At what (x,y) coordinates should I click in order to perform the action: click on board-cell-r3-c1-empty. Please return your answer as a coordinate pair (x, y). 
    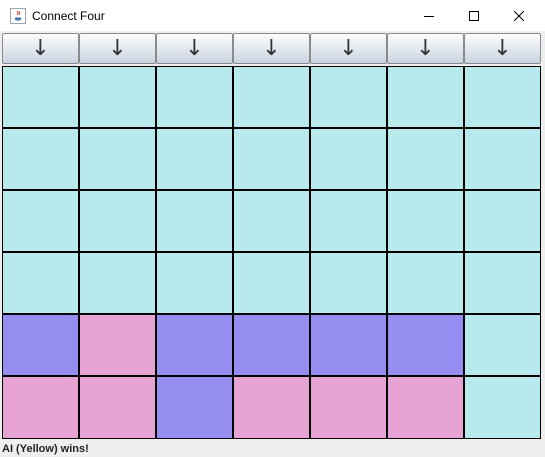
    Looking at the image, I should click on (40, 221).